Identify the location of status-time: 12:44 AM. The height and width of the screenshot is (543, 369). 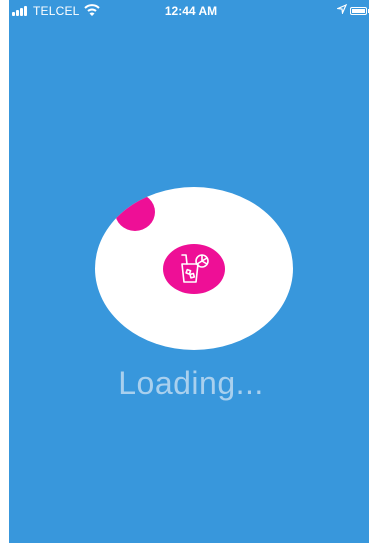
(191, 11).